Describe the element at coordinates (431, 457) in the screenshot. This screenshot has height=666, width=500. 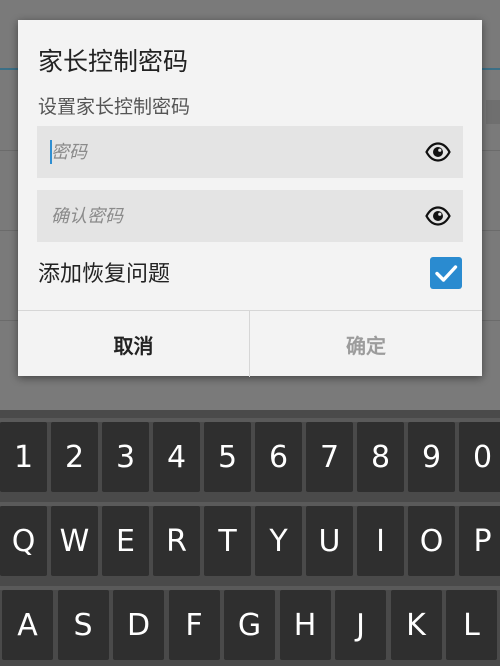
I see `key-9: 9` at that location.